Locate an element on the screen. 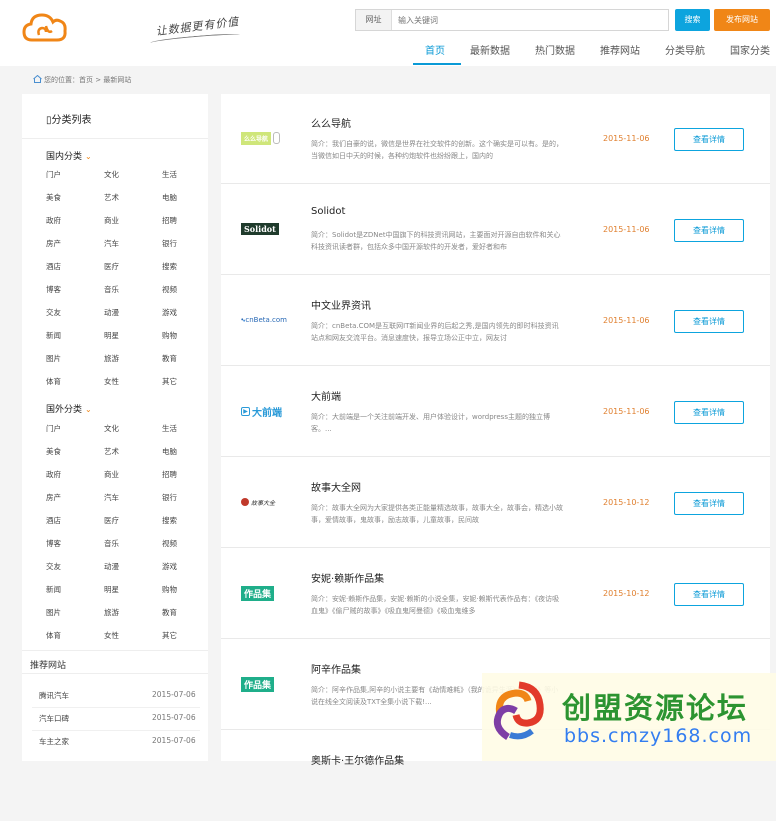 The width and height of the screenshot is (776, 821). site-title: 阿辛作品集 is located at coordinates (336, 668).